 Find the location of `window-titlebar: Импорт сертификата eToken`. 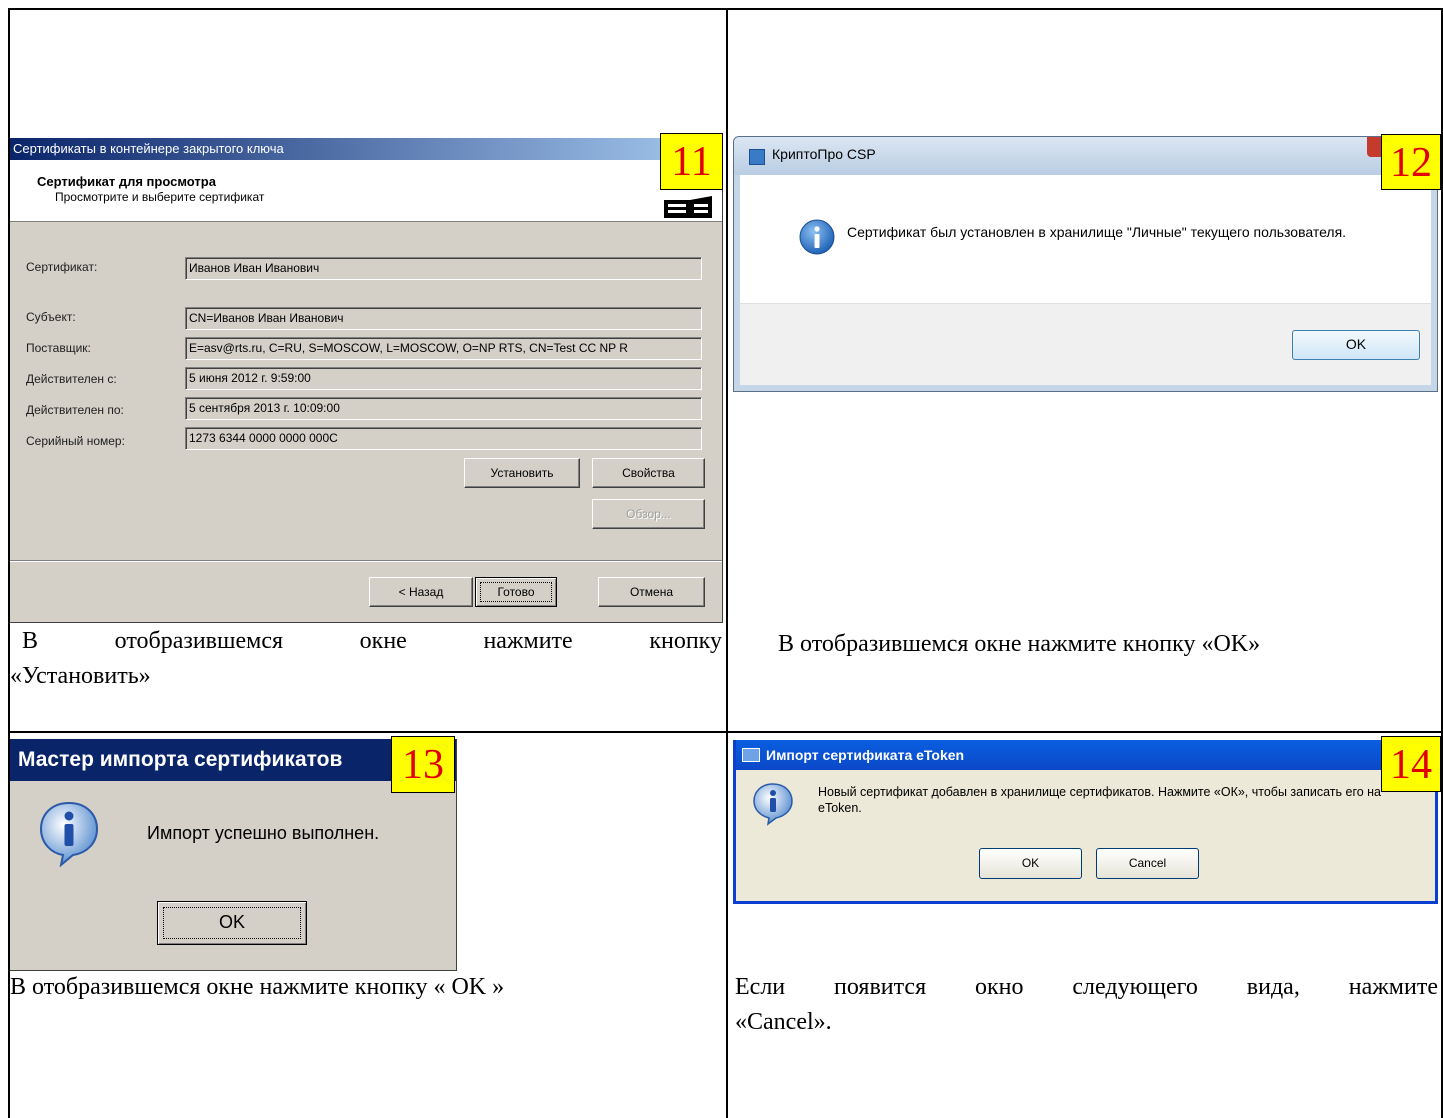

window-titlebar: Импорт сертификата eToken is located at coordinates (1085, 755).